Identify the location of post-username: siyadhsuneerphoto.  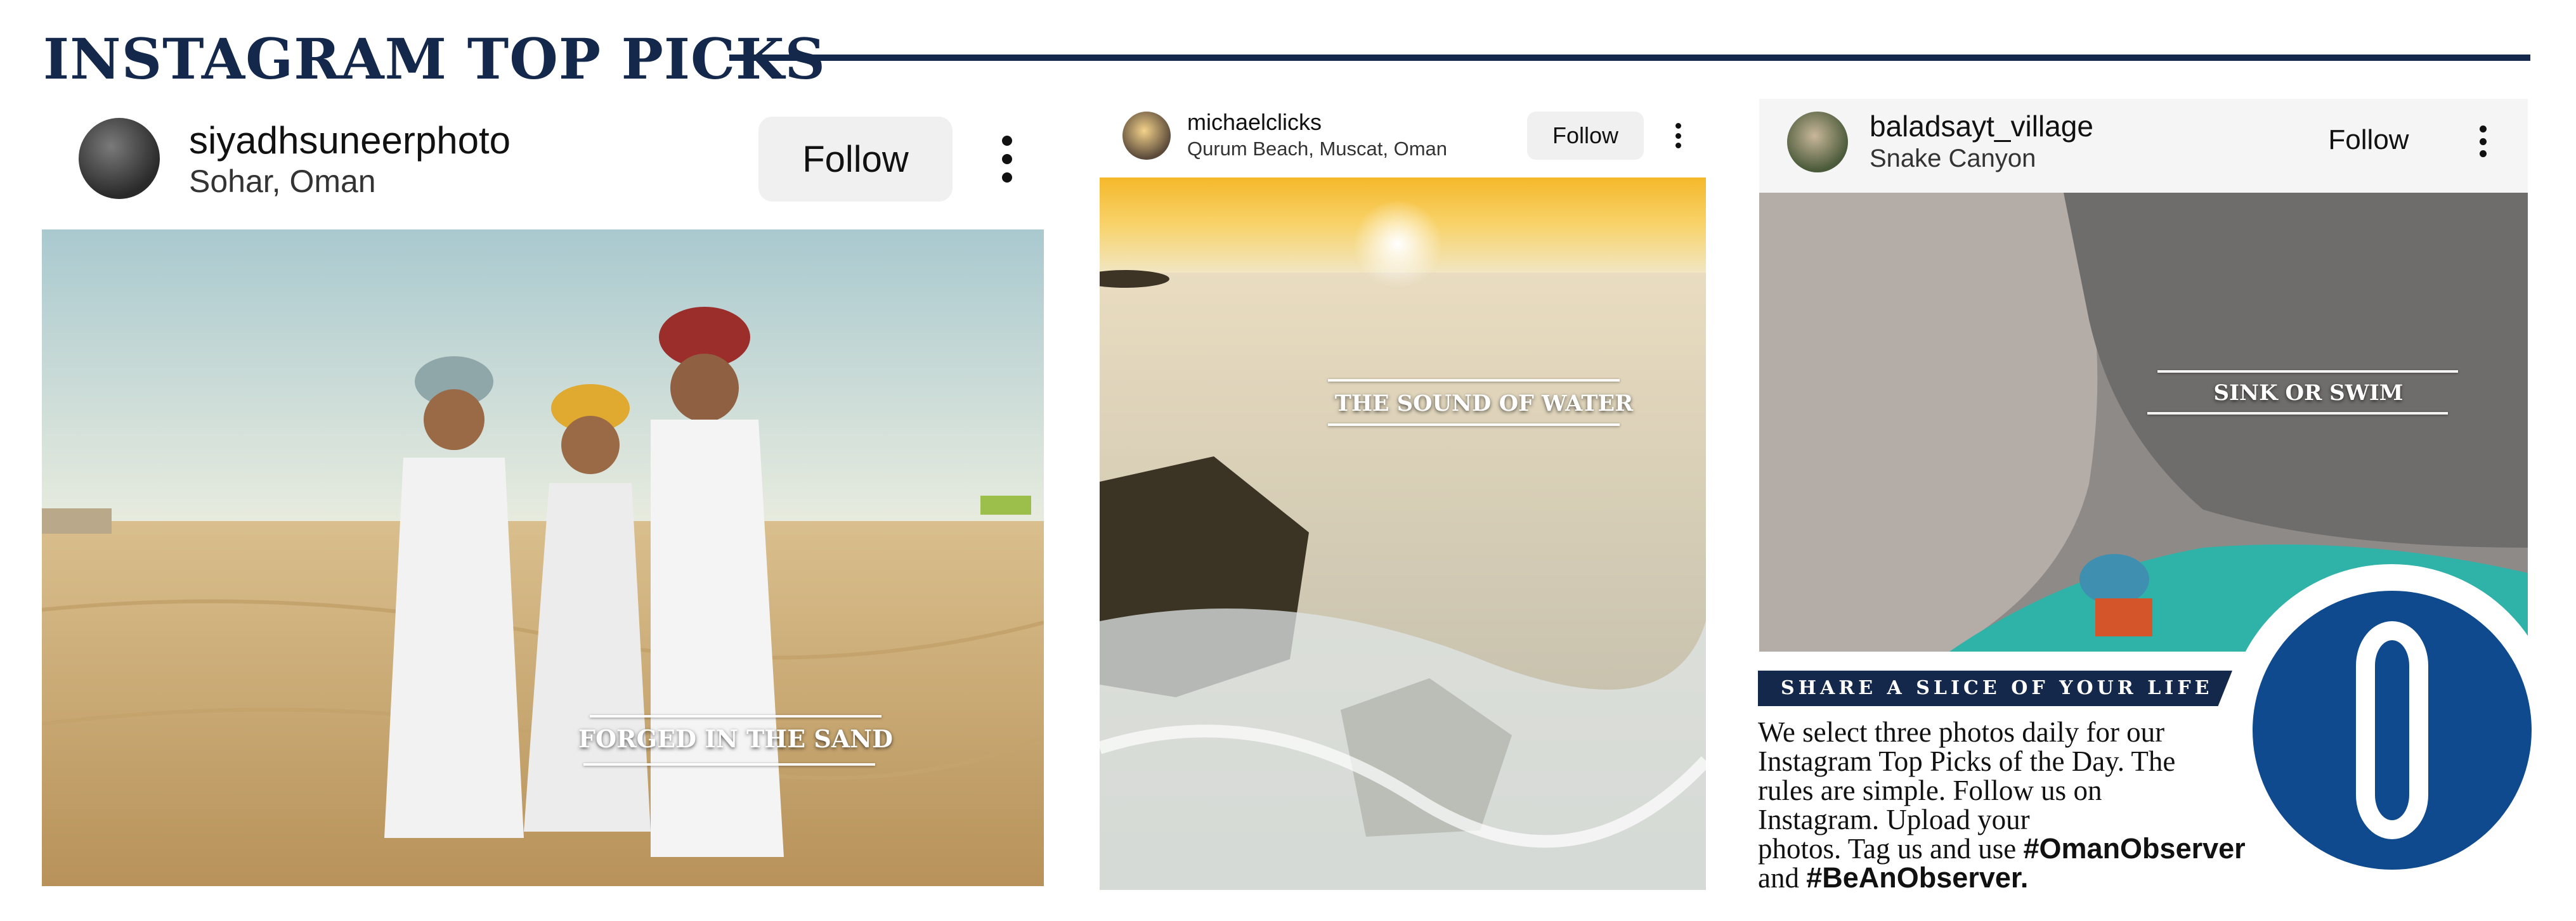
(350, 141).